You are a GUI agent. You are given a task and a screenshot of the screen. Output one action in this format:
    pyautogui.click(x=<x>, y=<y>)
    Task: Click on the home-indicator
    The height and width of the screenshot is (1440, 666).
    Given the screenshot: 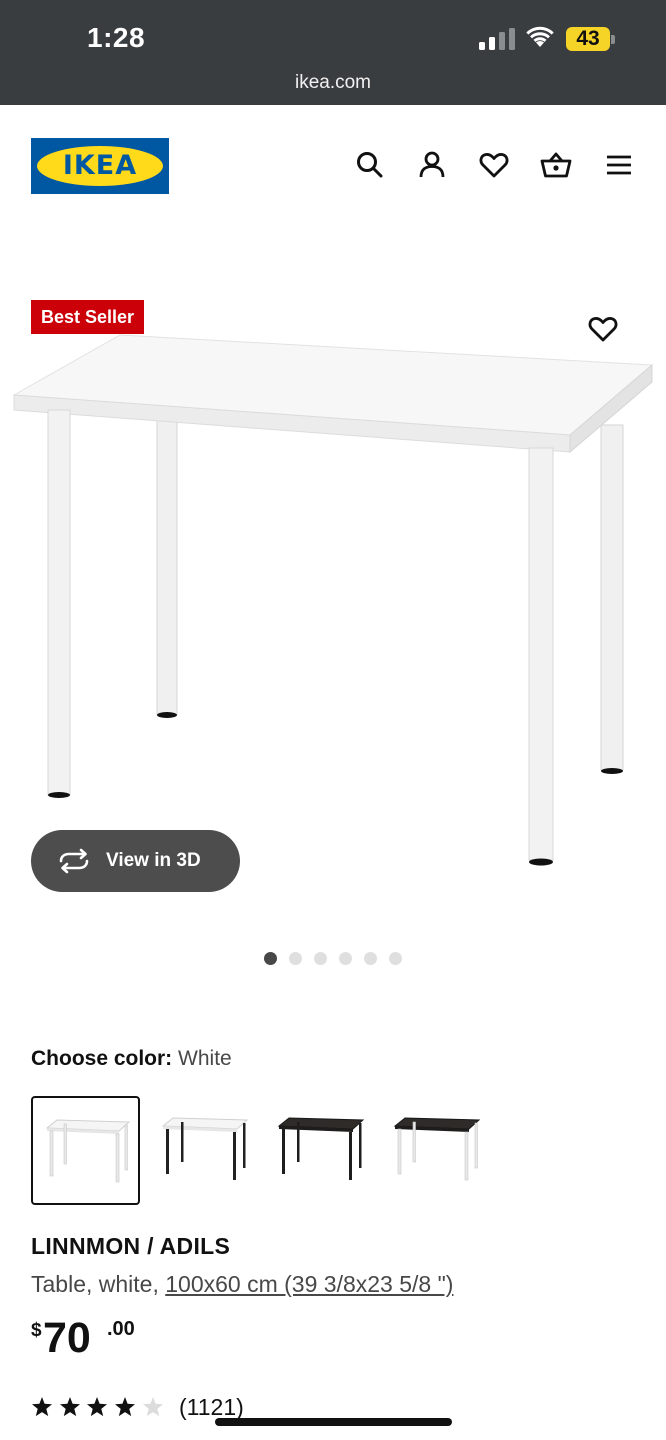 What is the action you would take?
    pyautogui.click(x=333, y=1422)
    